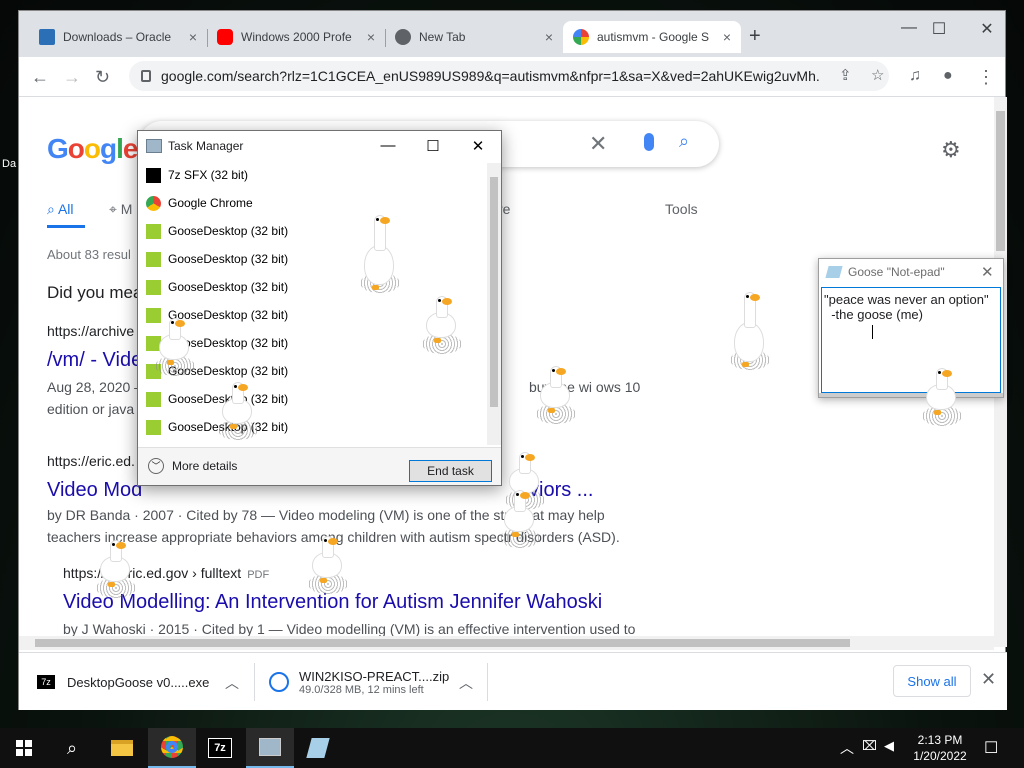  What do you see at coordinates (986, 77) in the screenshot?
I see `menu-kebab-icon: ⋮` at bounding box center [986, 77].